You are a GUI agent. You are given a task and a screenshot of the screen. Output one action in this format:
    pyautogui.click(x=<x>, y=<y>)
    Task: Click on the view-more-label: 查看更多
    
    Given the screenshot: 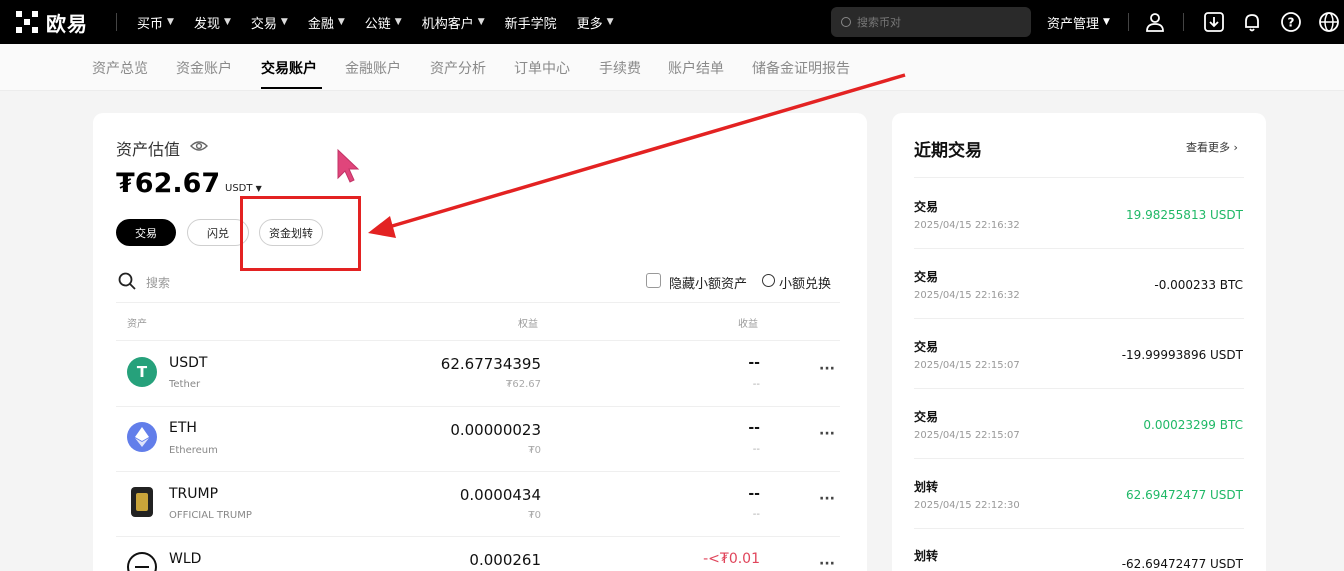 What is the action you would take?
    pyautogui.click(x=1208, y=147)
    